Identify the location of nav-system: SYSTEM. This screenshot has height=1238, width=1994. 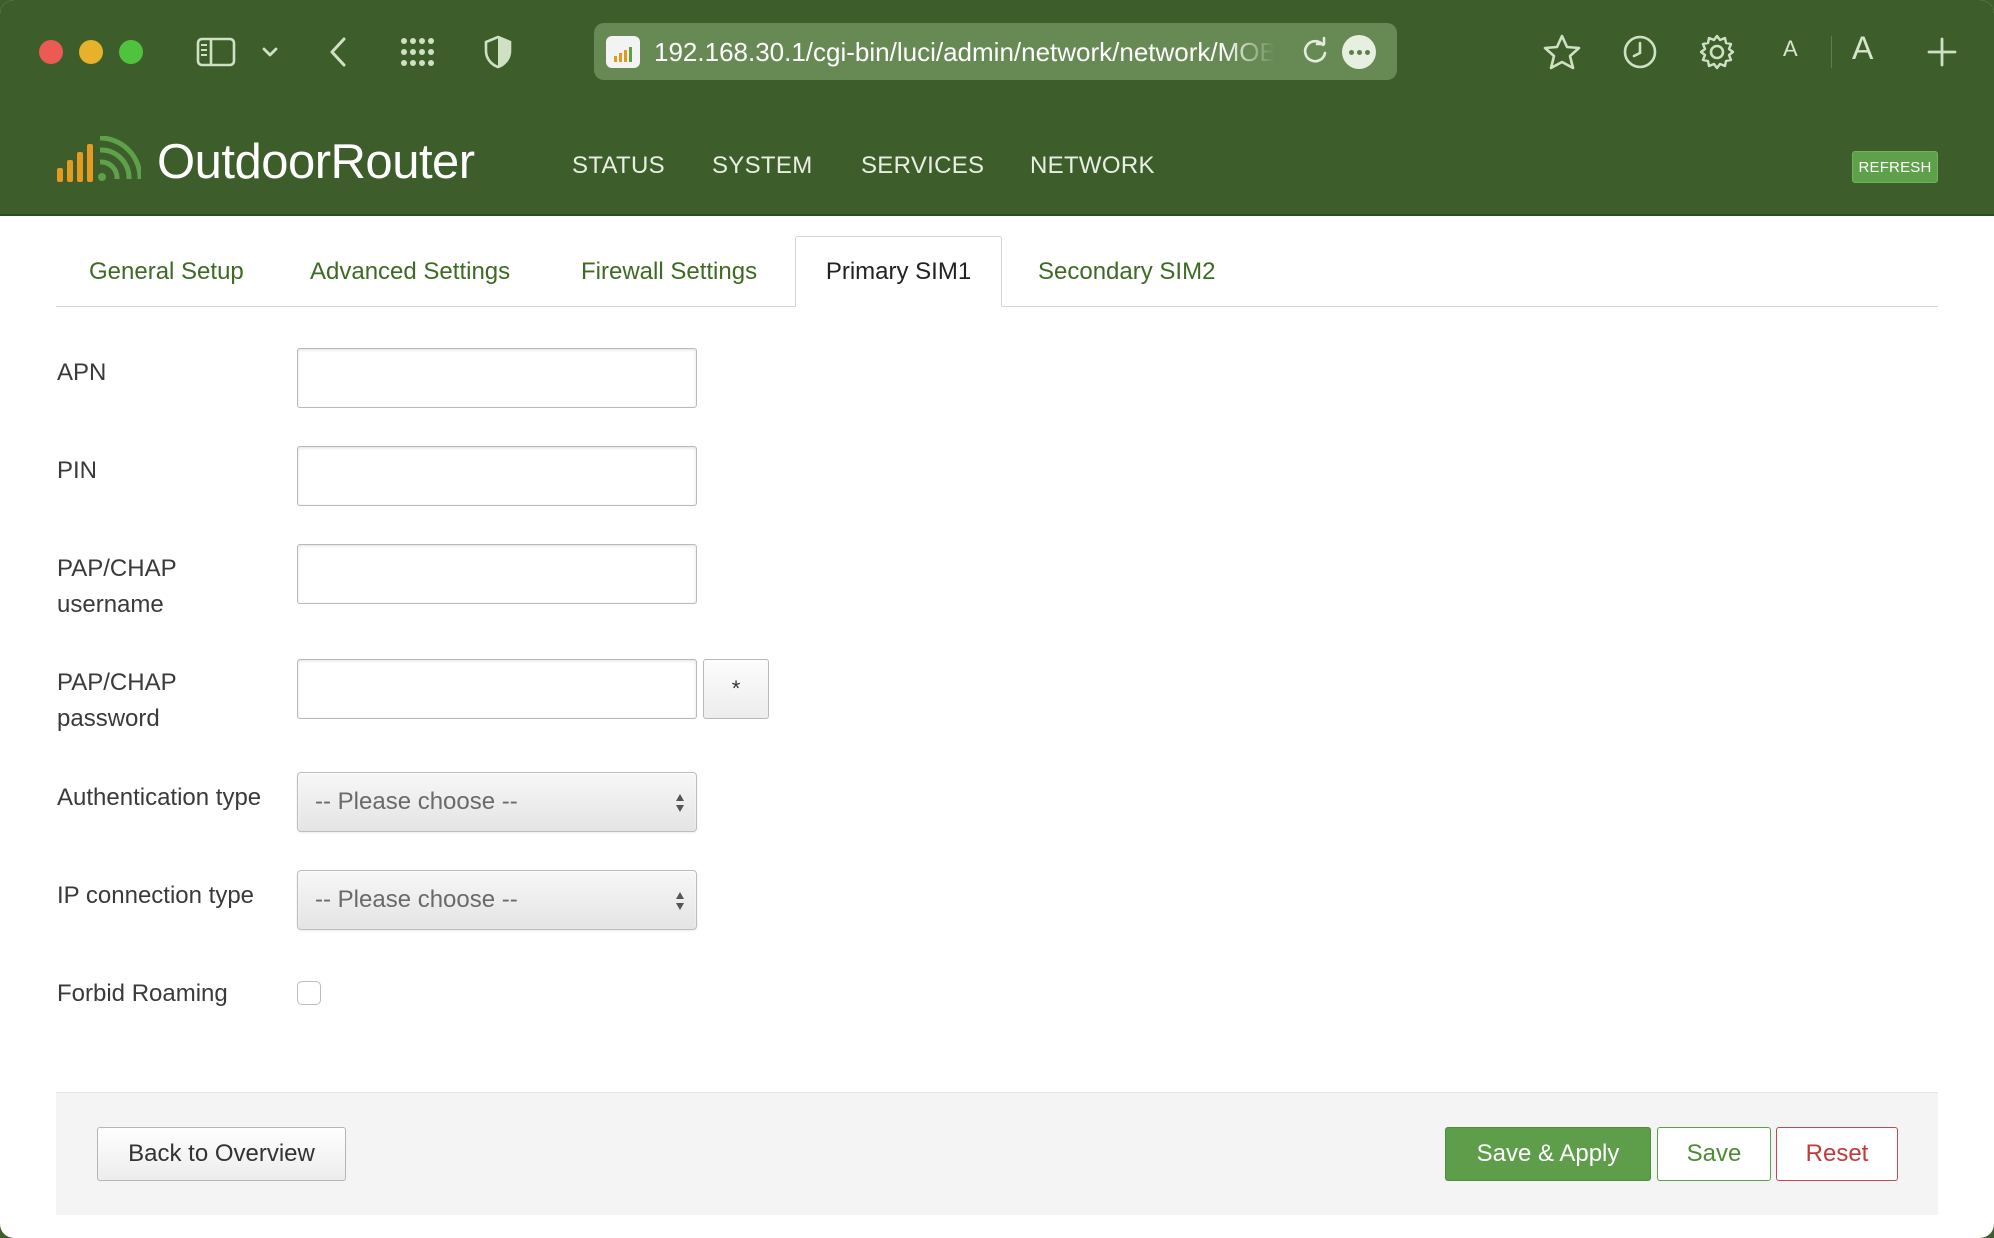
(762, 166).